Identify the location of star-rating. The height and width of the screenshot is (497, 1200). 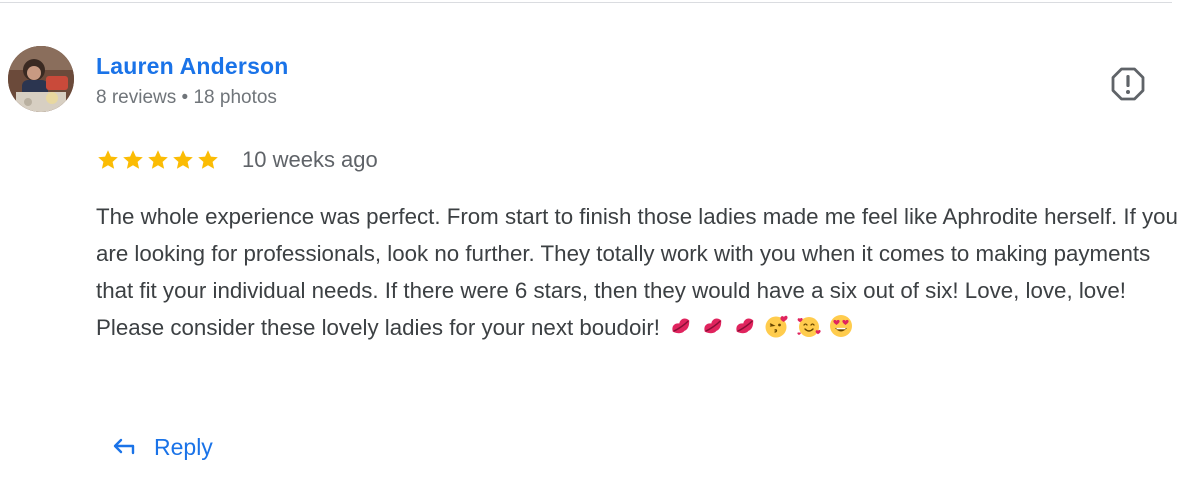
(158, 160).